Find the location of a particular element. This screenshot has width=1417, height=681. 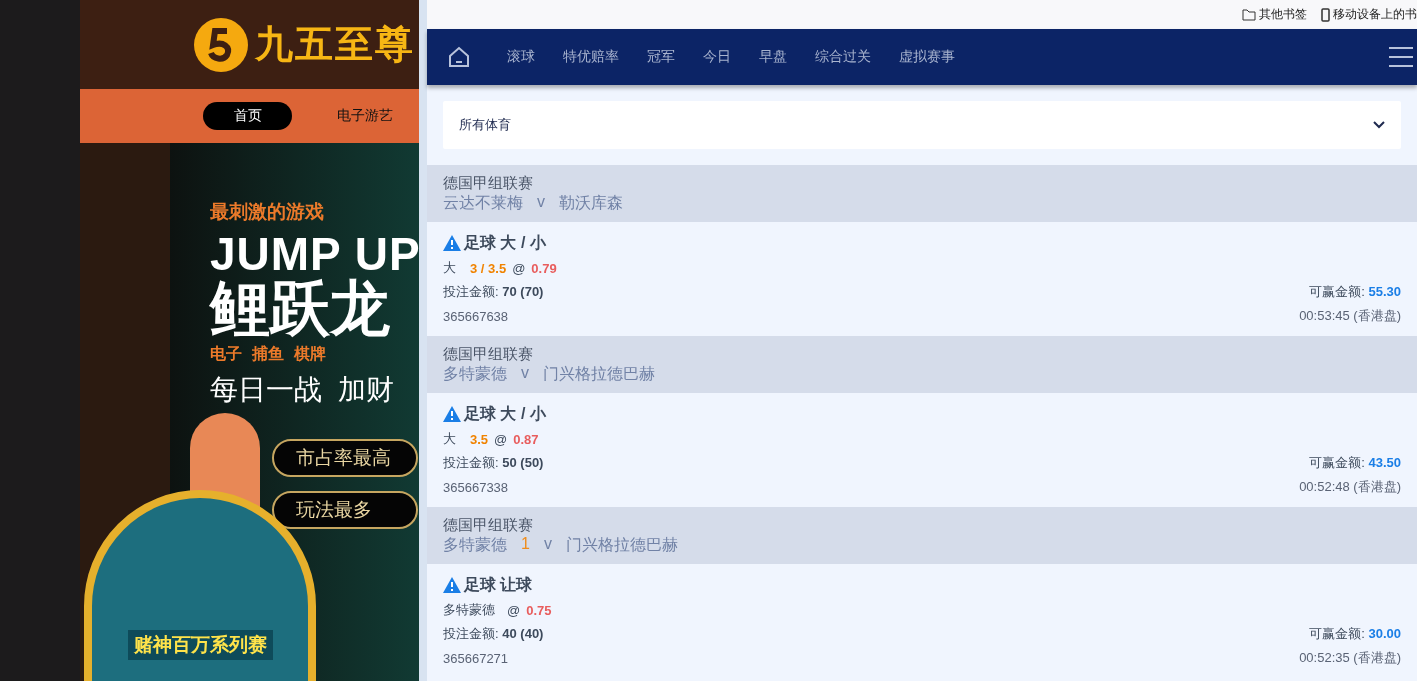

banner-button: 市占率最高 is located at coordinates (345, 458).